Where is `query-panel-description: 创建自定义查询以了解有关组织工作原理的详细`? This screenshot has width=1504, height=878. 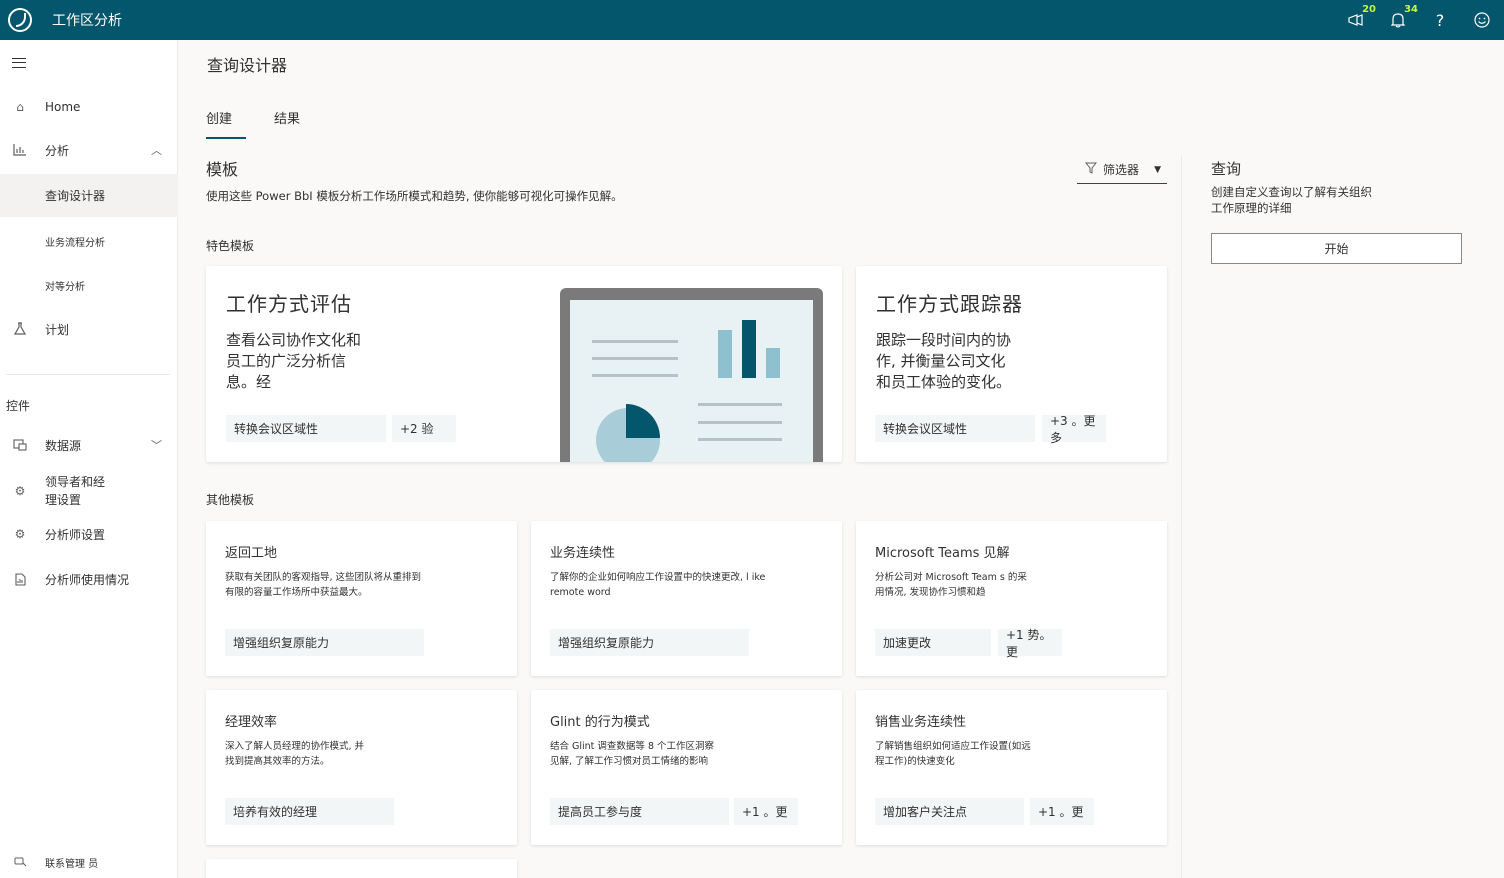 query-panel-description: 创建自定义查询以了解有关组织工作原理的详细 is located at coordinates (1291, 200).